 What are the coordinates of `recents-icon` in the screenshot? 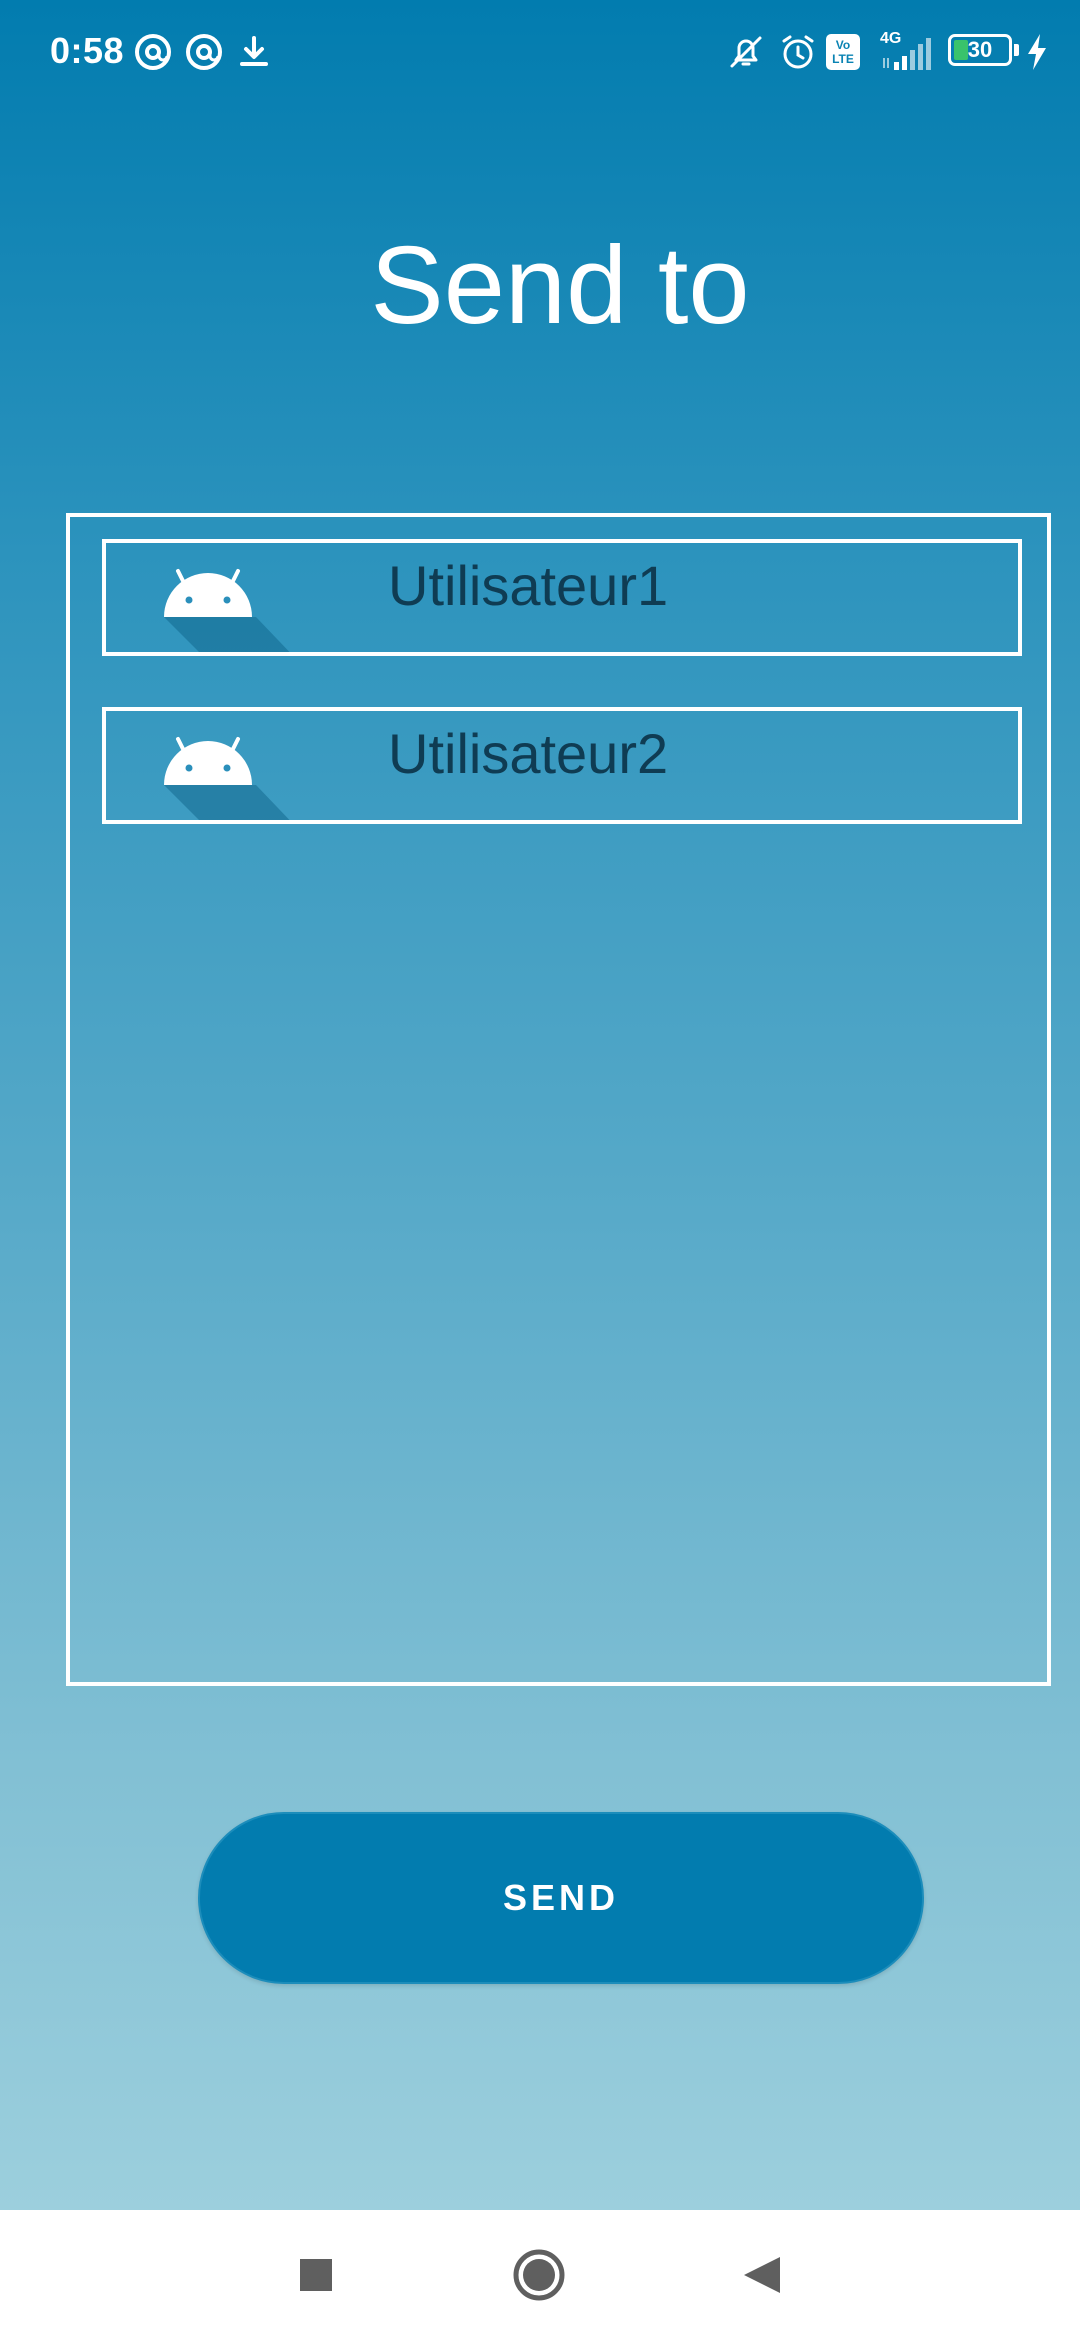 It's located at (316, 2275).